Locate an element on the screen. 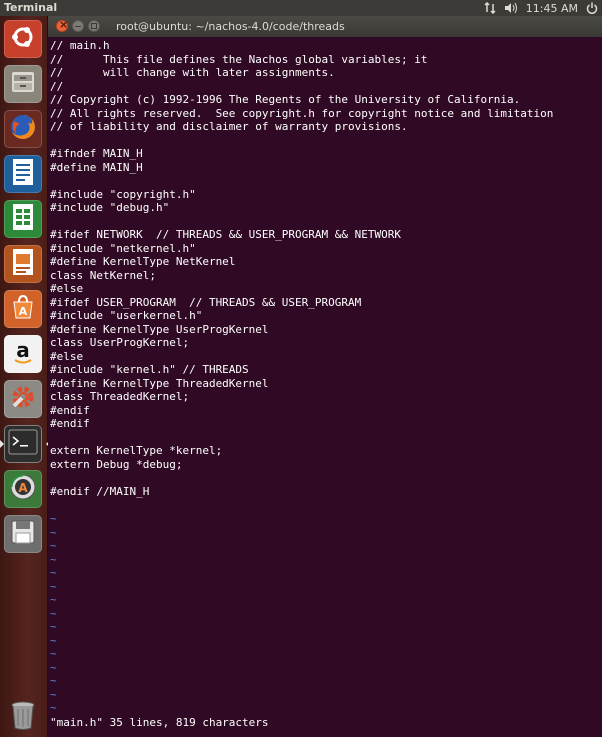 The width and height of the screenshot is (602, 737). code-line: #endif //MAIN_H is located at coordinates (100, 491).